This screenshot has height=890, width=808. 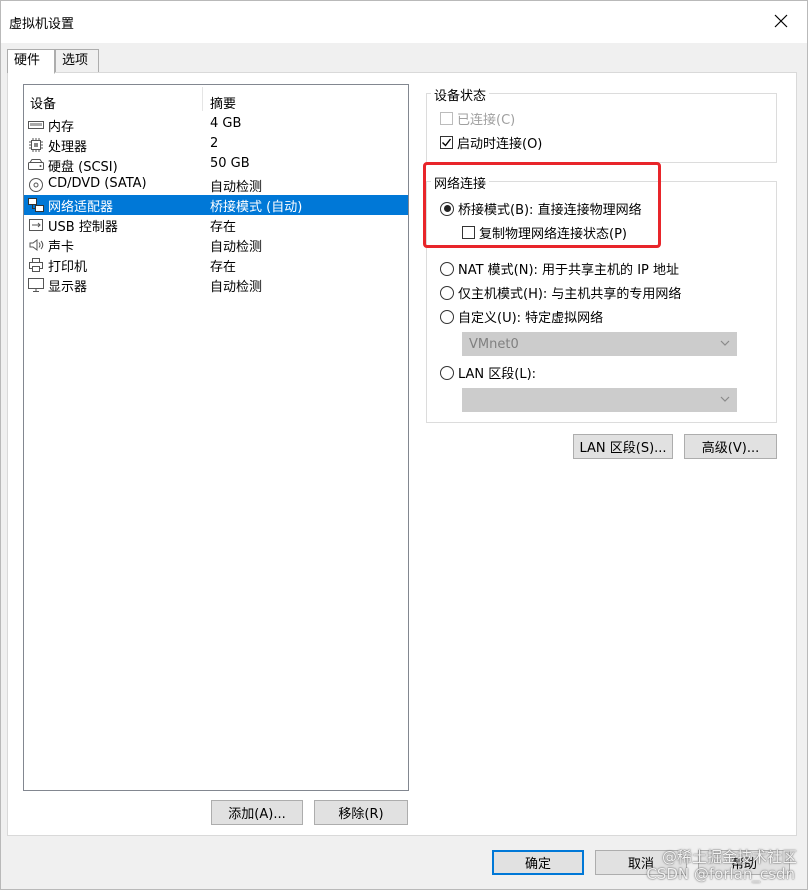 I want to click on device-name: 硬盘 (SCSI), so click(x=83, y=167).